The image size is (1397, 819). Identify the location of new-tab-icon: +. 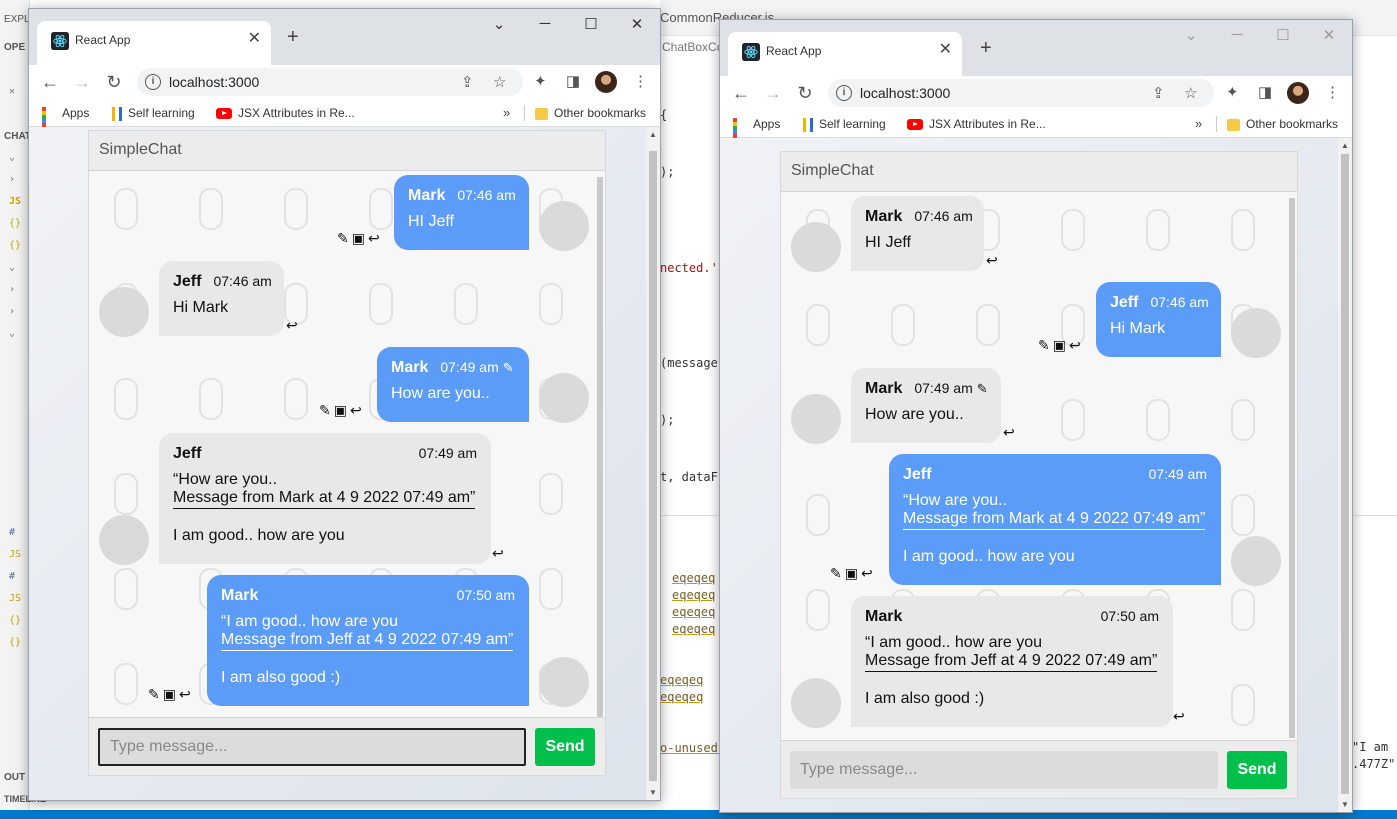
(293, 37).